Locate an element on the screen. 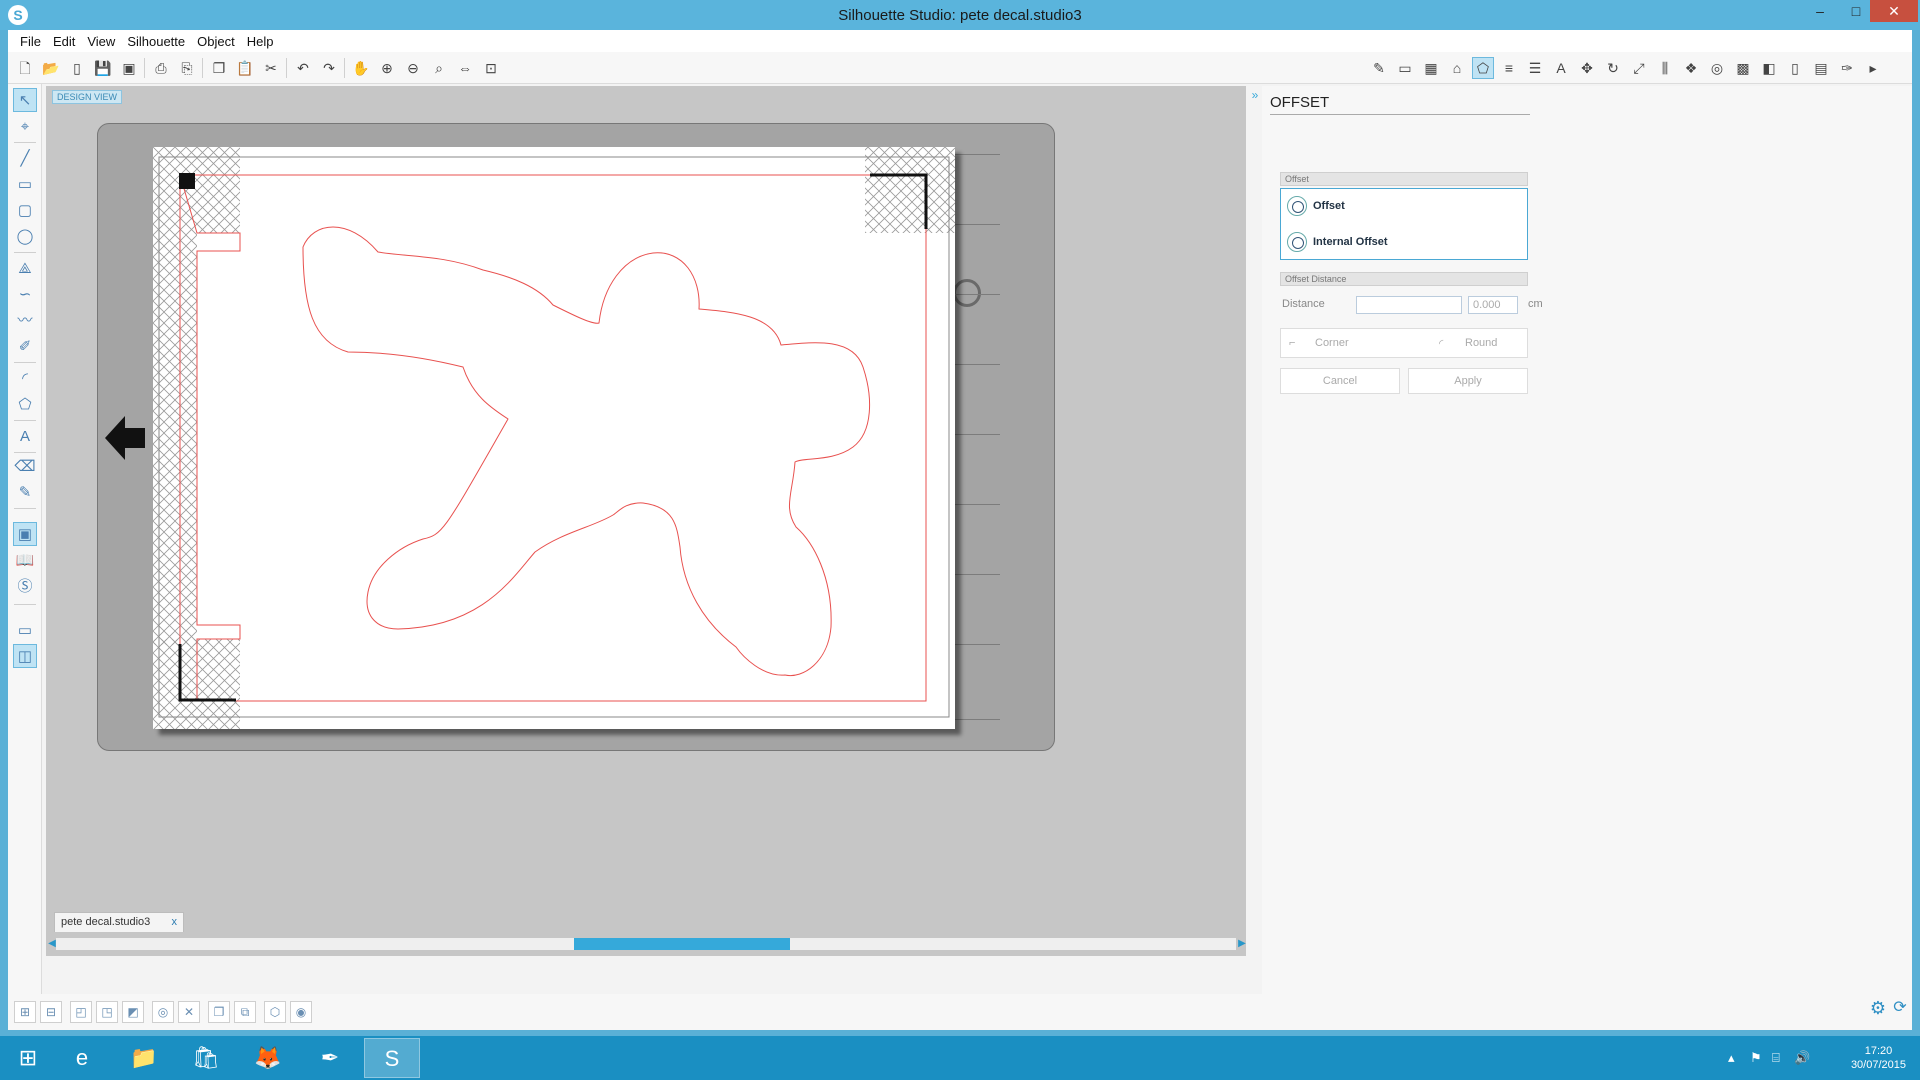  previous-page-arrow-icon is located at coordinates (125, 438).